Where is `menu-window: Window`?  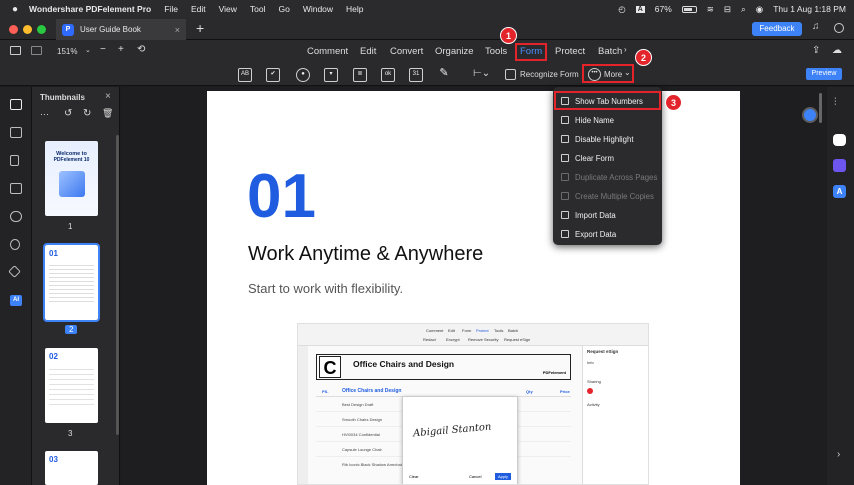 menu-window: Window is located at coordinates (318, 9).